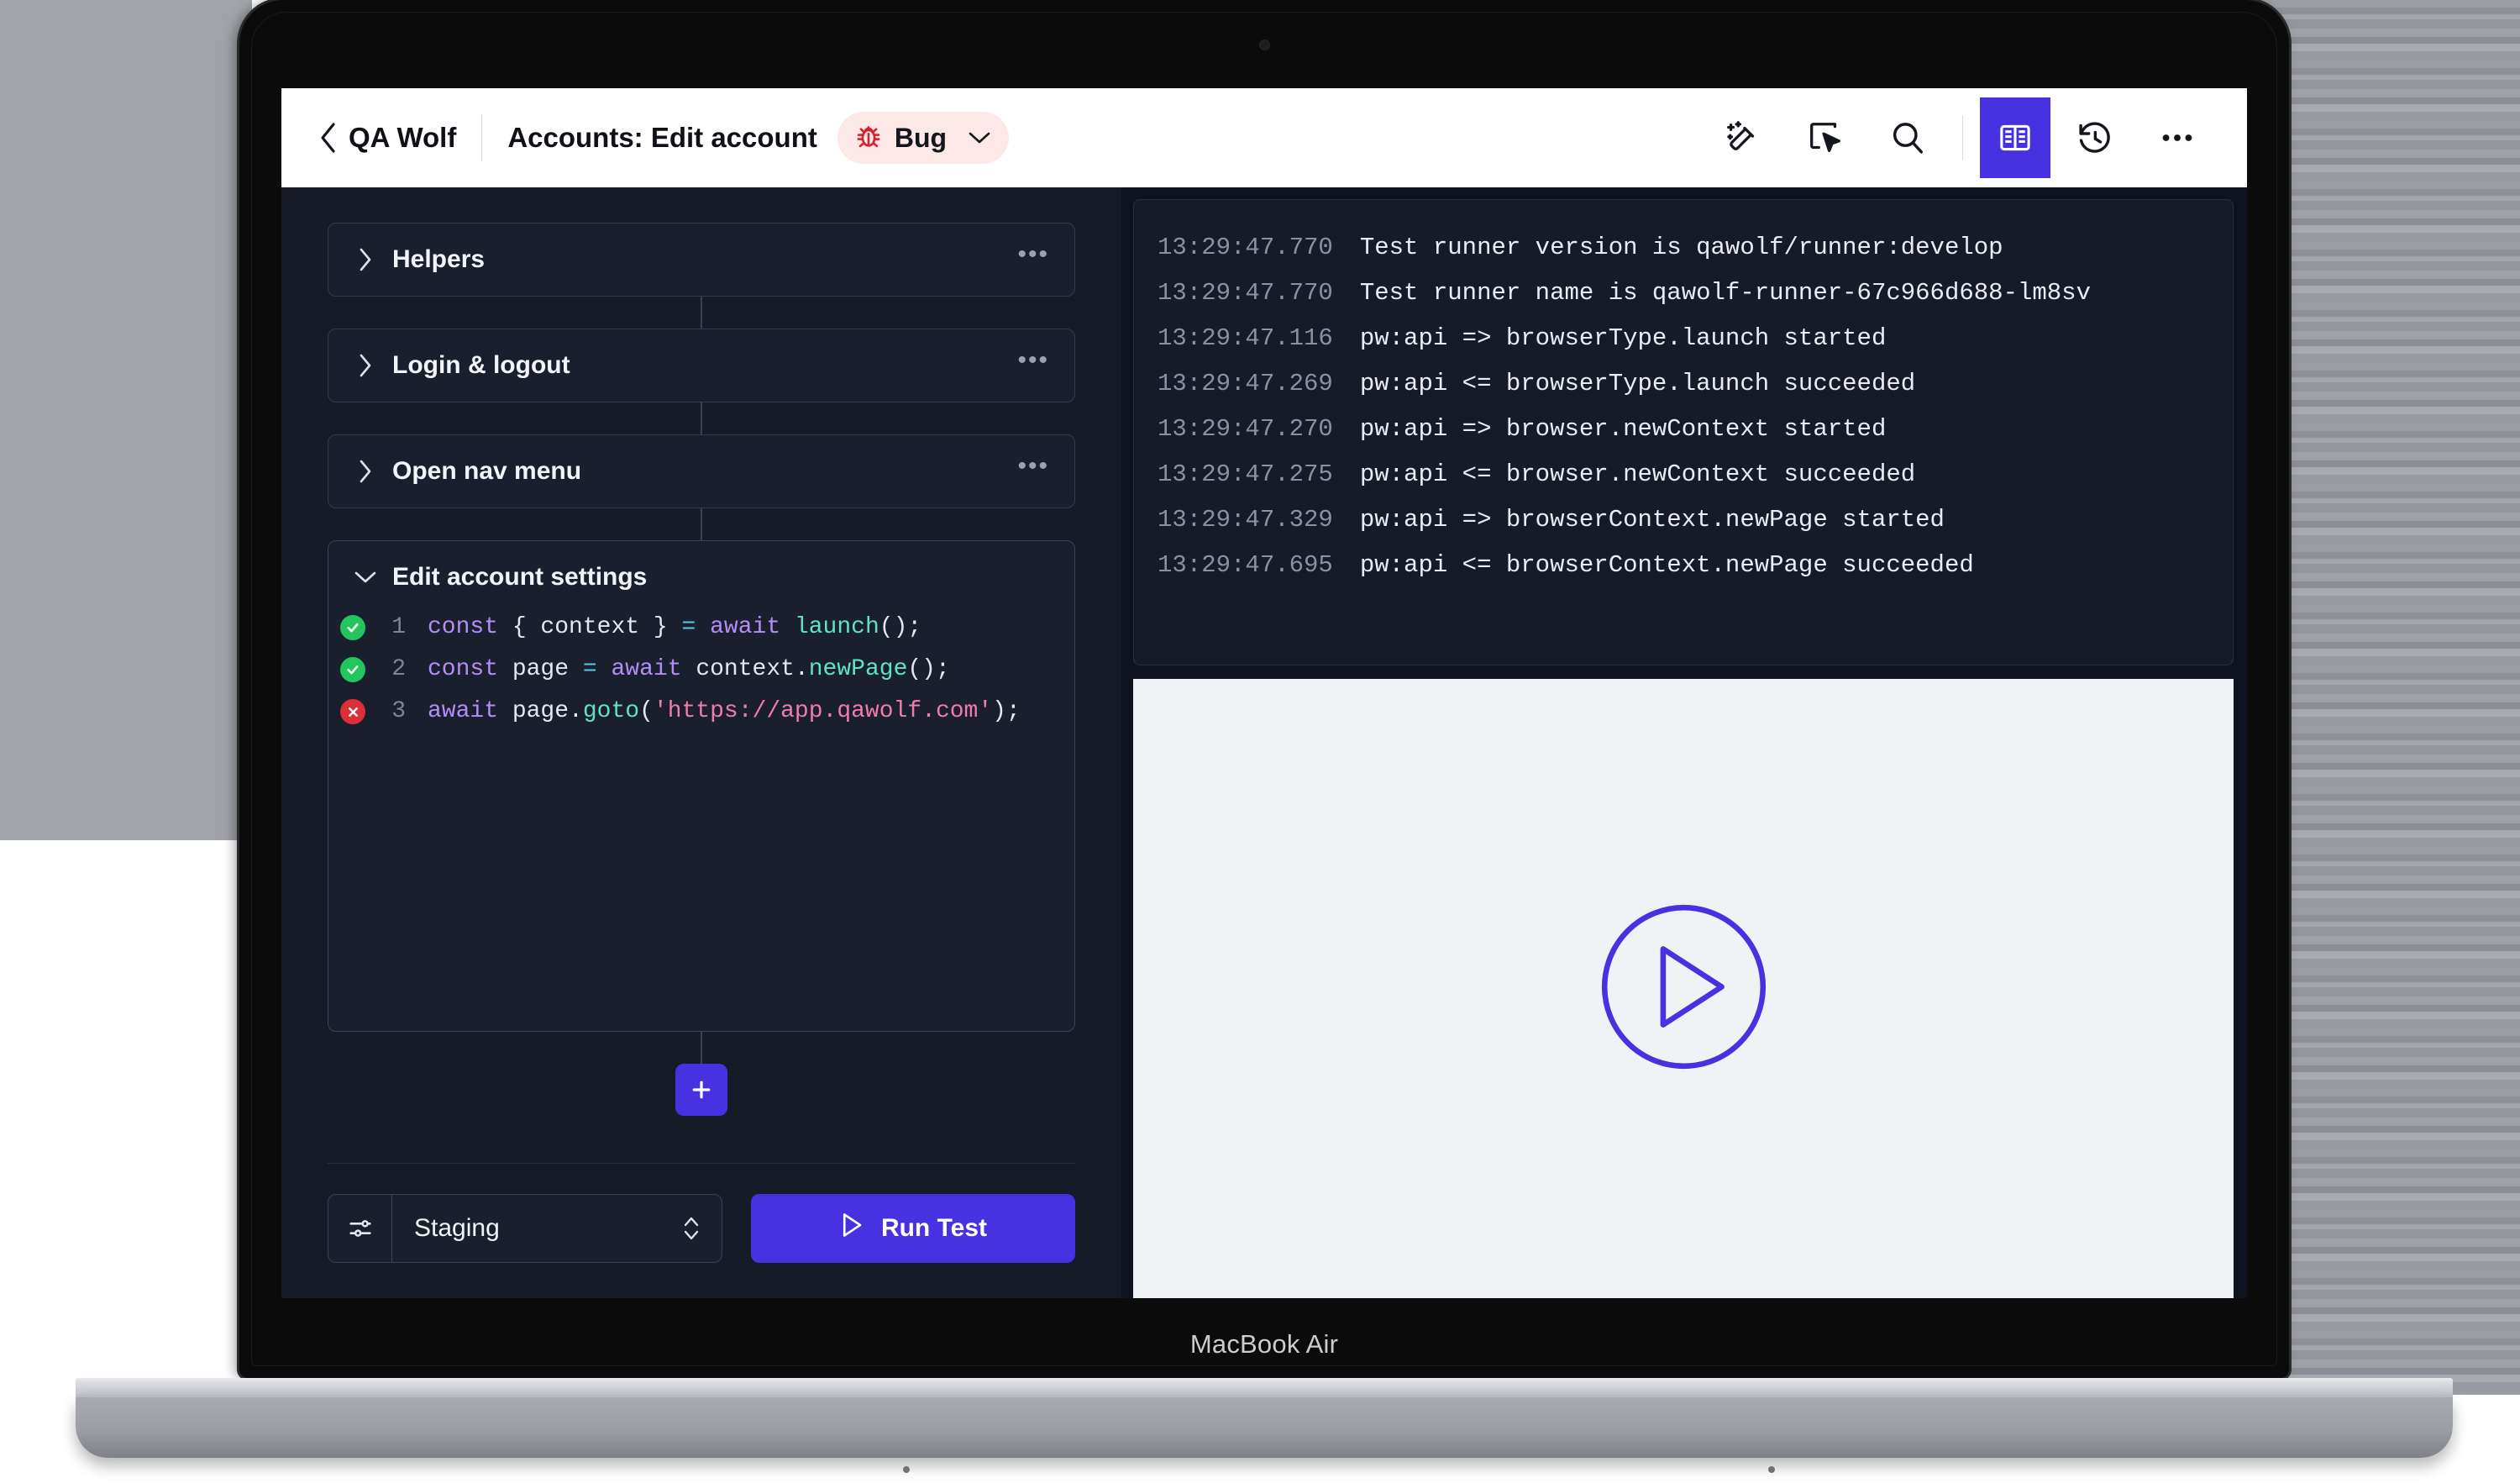 This screenshot has height=1483, width=2520. I want to click on log-message: pw:api => browser.newContext started, so click(1623, 429).